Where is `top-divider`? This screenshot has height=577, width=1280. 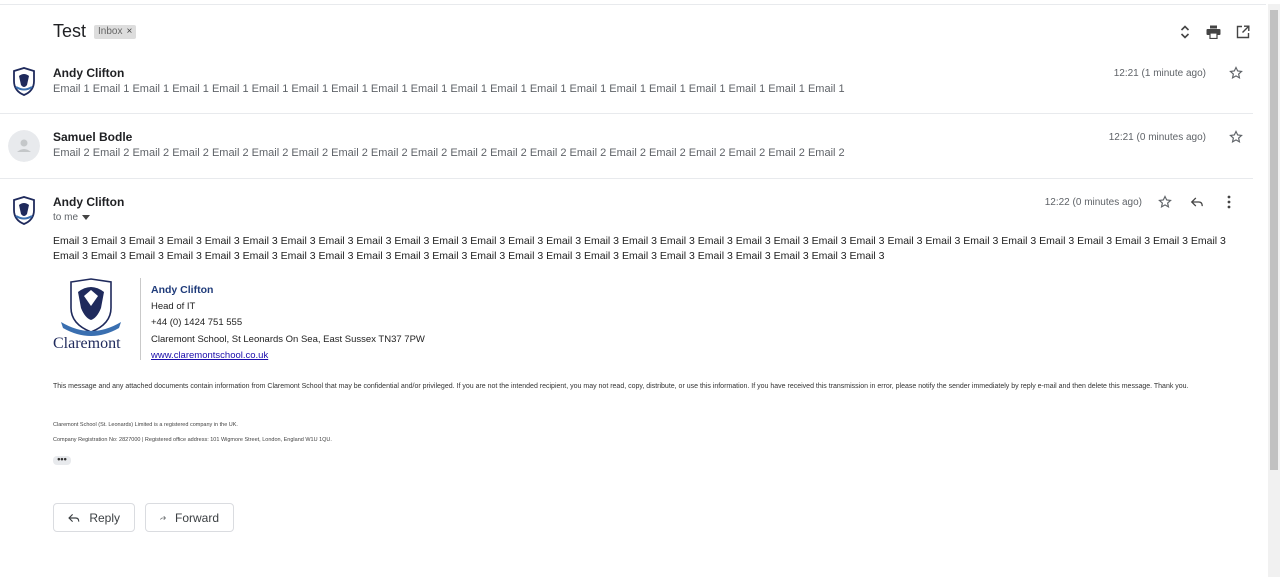 top-divider is located at coordinates (633, 4).